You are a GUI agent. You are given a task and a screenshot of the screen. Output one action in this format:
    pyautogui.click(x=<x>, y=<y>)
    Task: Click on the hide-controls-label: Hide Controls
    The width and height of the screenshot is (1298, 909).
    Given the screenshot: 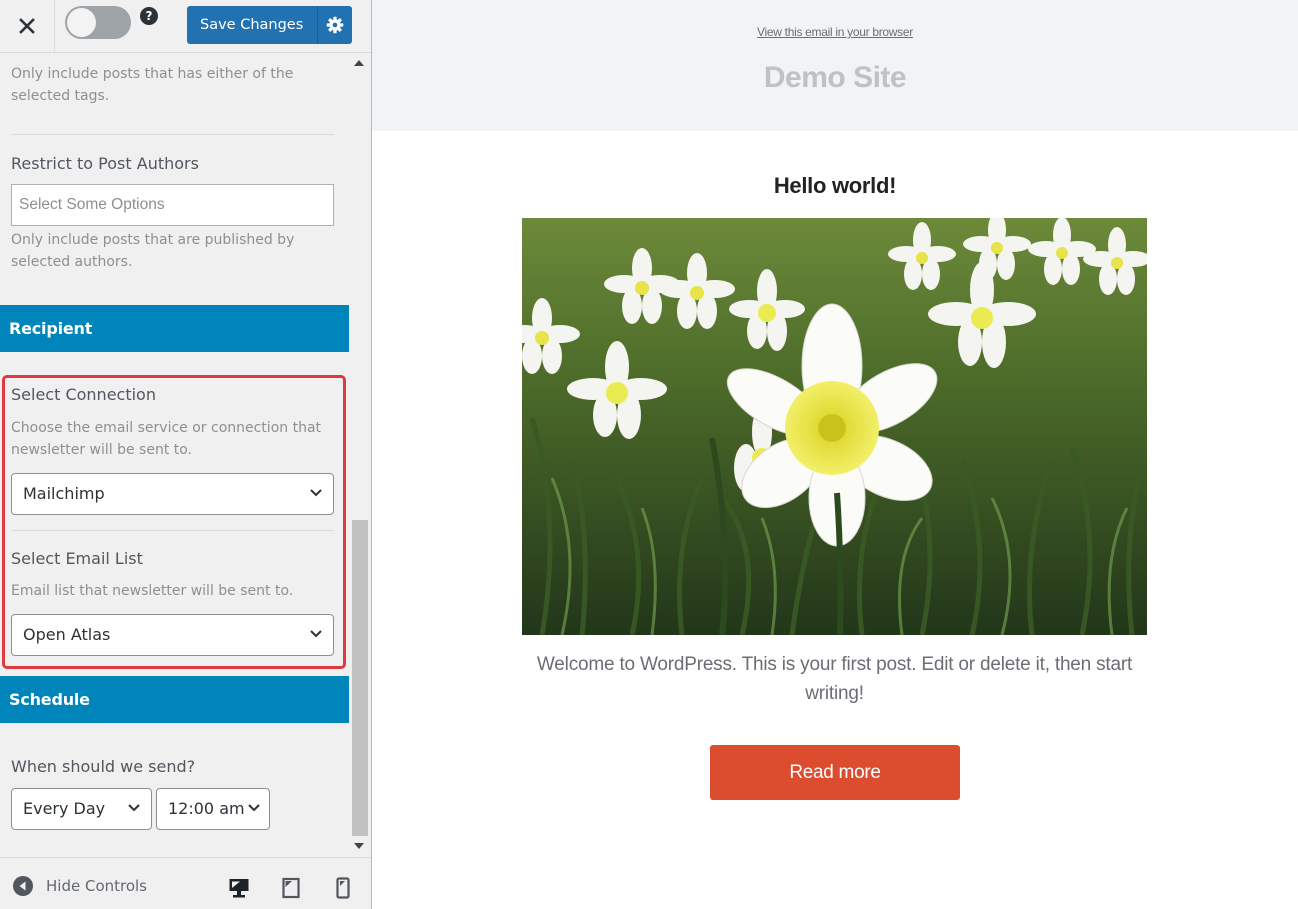 What is the action you would take?
    pyautogui.click(x=97, y=886)
    